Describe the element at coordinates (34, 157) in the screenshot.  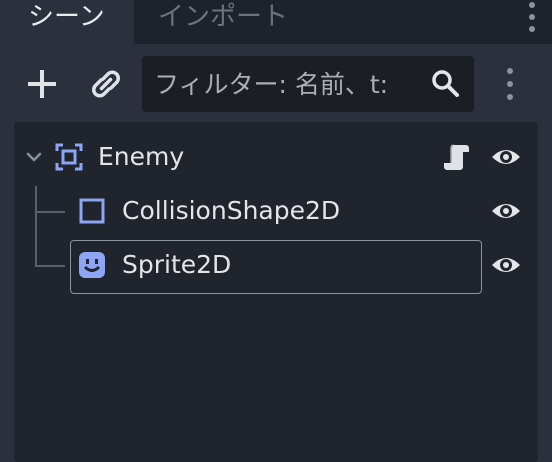
I see `chevron-down-icon` at that location.